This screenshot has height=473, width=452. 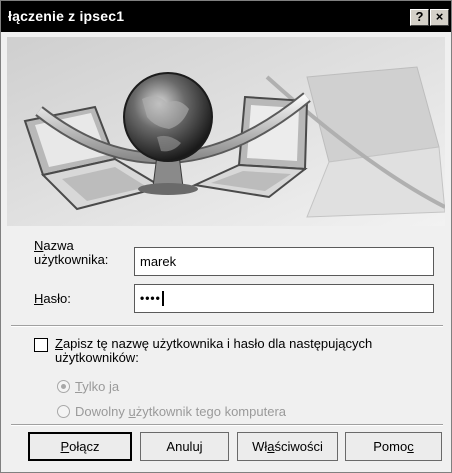 I want to click on help-label-prefix: Pomo, so click(x=390, y=446).